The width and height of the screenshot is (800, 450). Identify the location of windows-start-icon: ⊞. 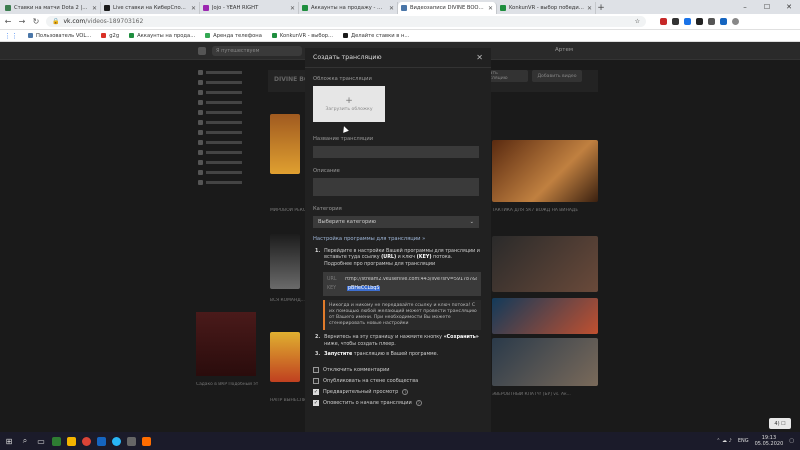
(9, 441).